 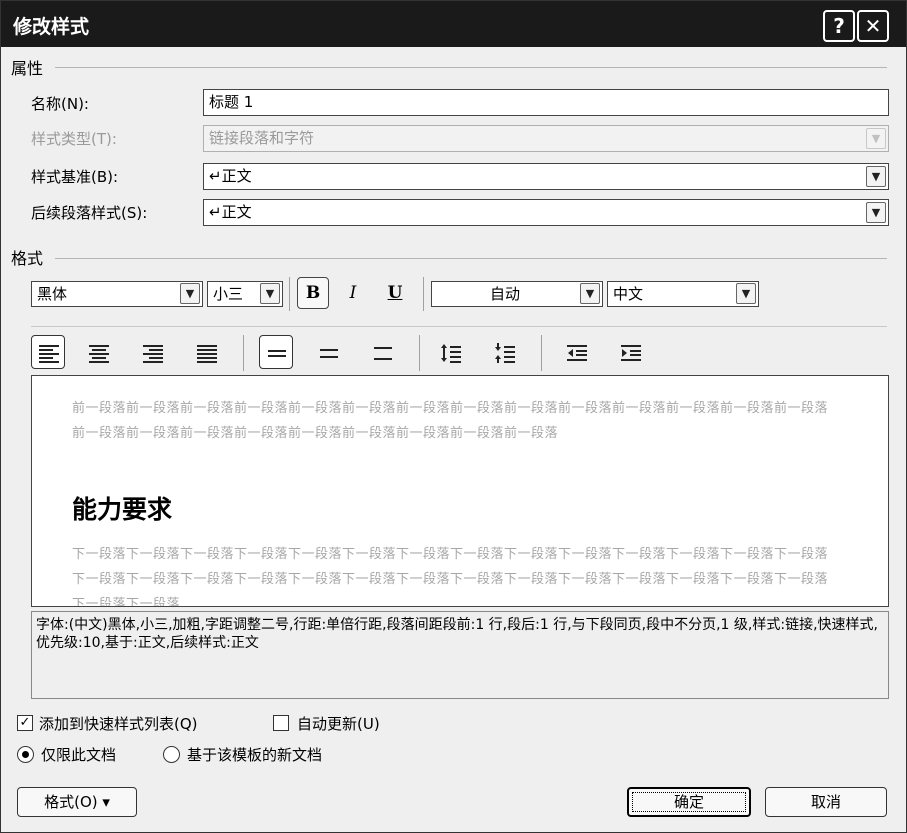 I want to click on double-spacing-icon, so click(x=383, y=353).